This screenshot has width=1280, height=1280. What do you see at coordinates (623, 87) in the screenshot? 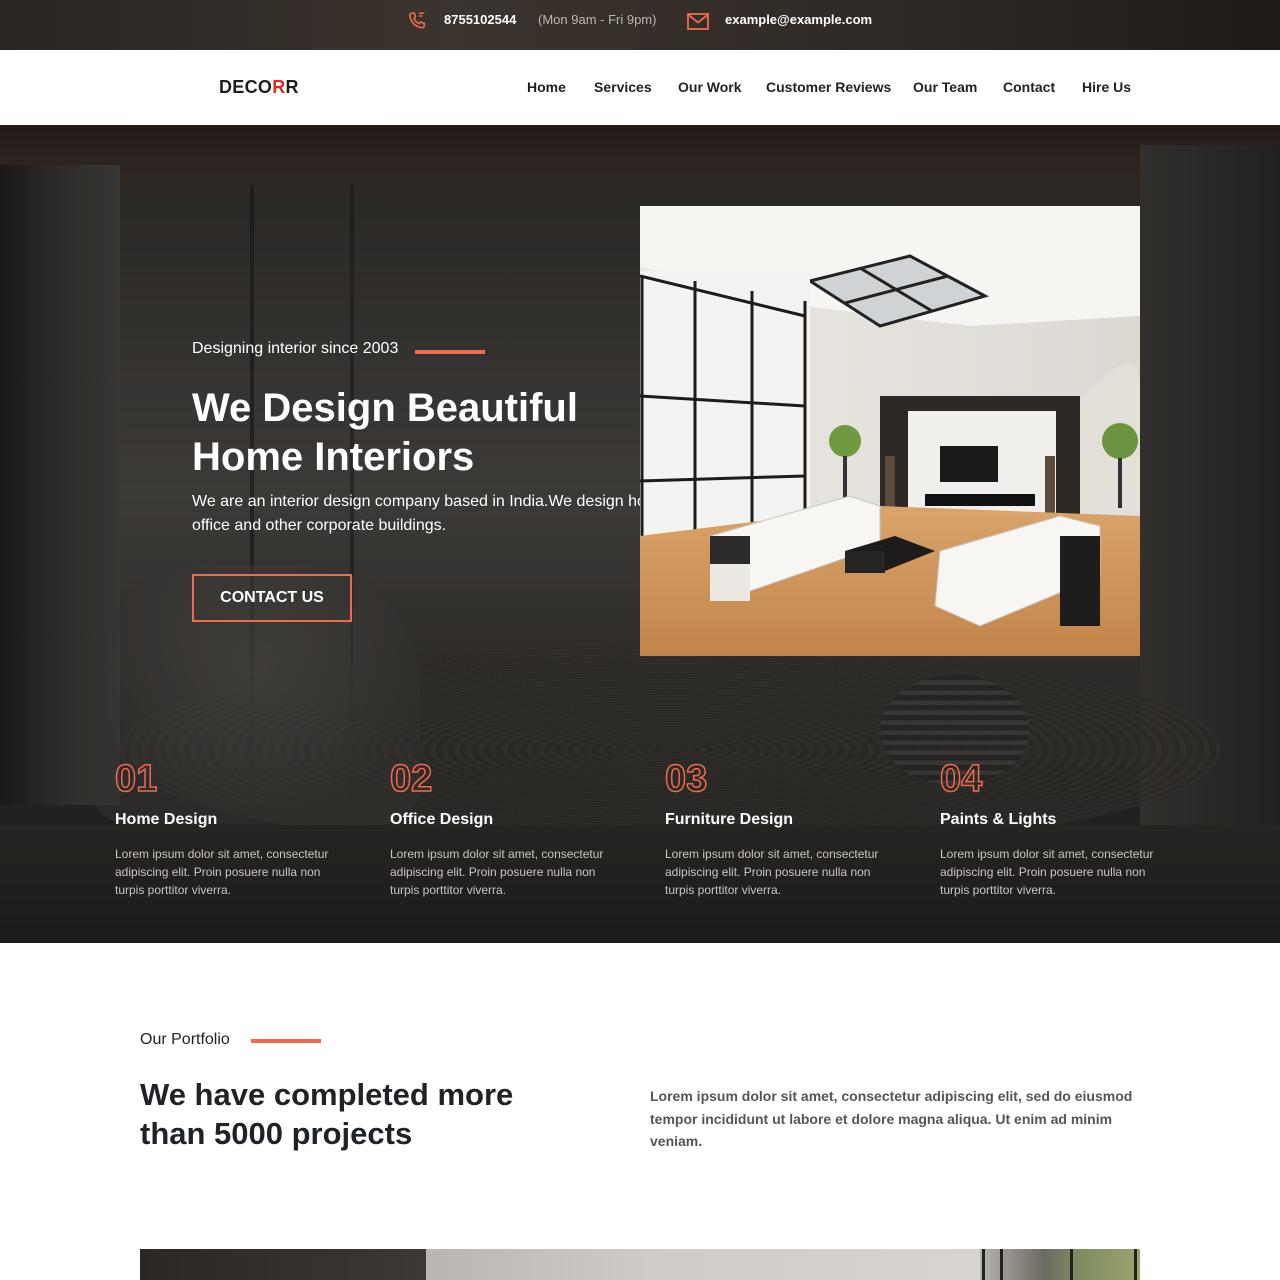
I see `nav-services: Services` at bounding box center [623, 87].